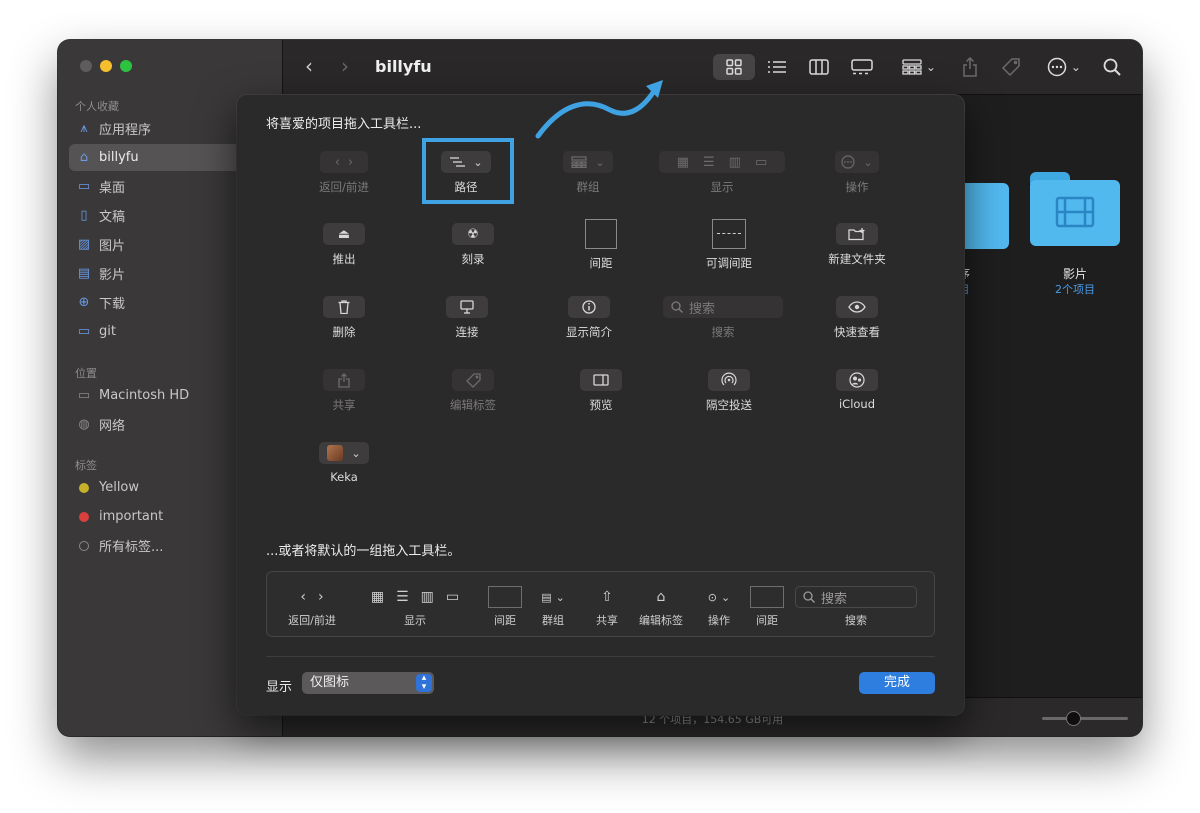 The image size is (1200, 813). What do you see at coordinates (897, 683) in the screenshot?
I see `done-button: 完成` at bounding box center [897, 683].